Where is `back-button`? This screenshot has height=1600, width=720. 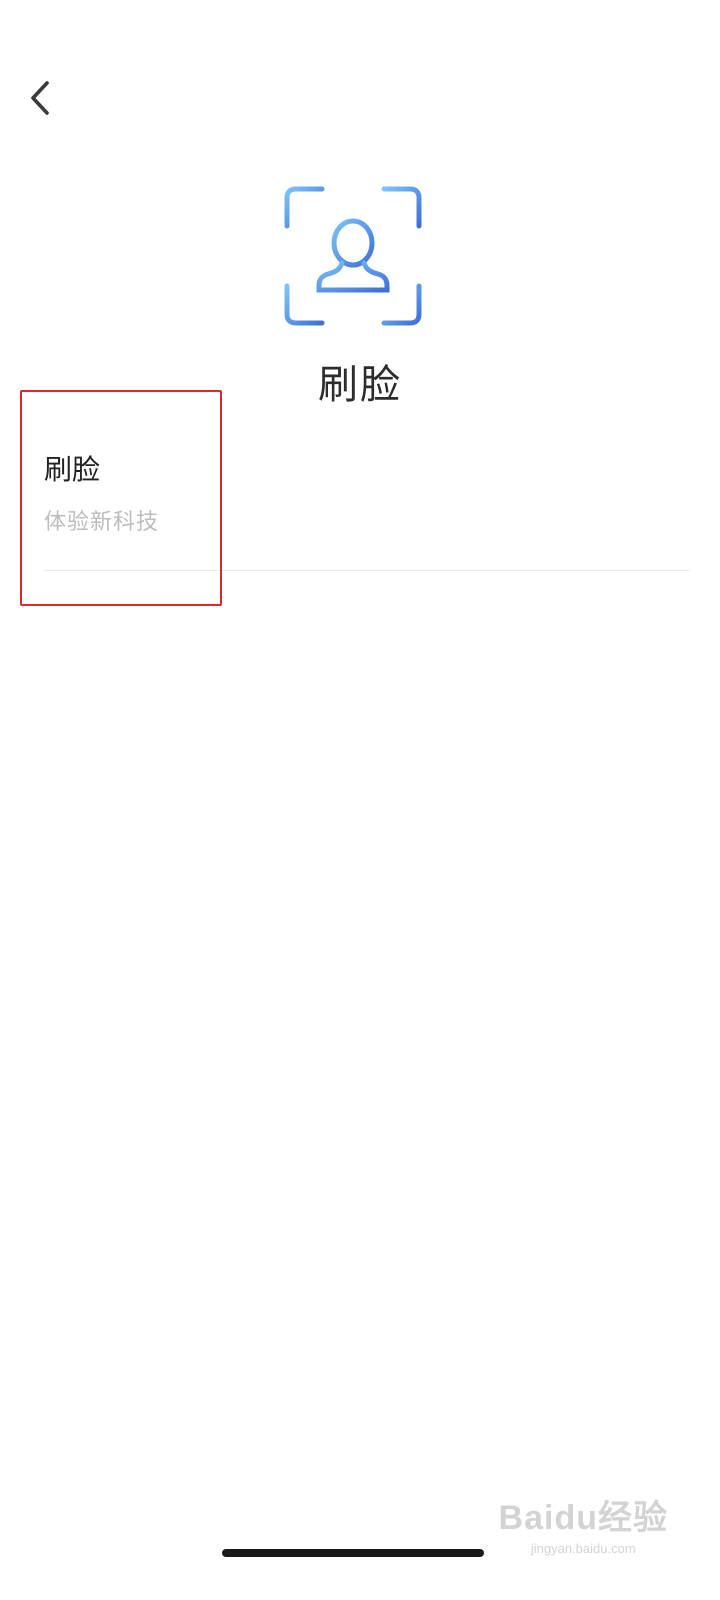 back-button is located at coordinates (40, 98).